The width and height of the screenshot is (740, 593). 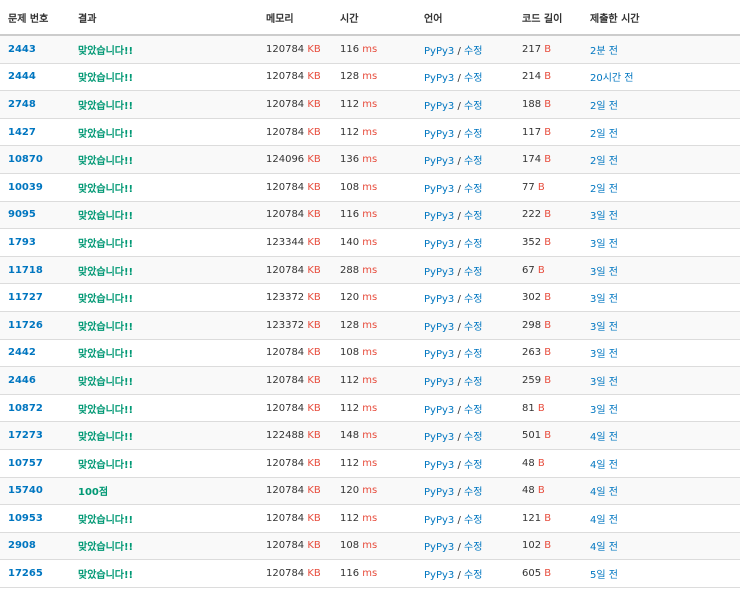 What do you see at coordinates (374, 49) in the screenshot?
I see `time-cell: 116 ms` at bounding box center [374, 49].